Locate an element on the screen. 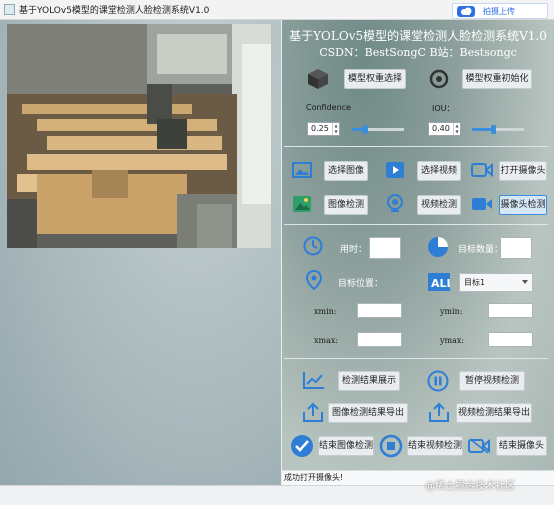 The width and height of the screenshot is (554, 505). image-icon is located at coordinates (302, 170).